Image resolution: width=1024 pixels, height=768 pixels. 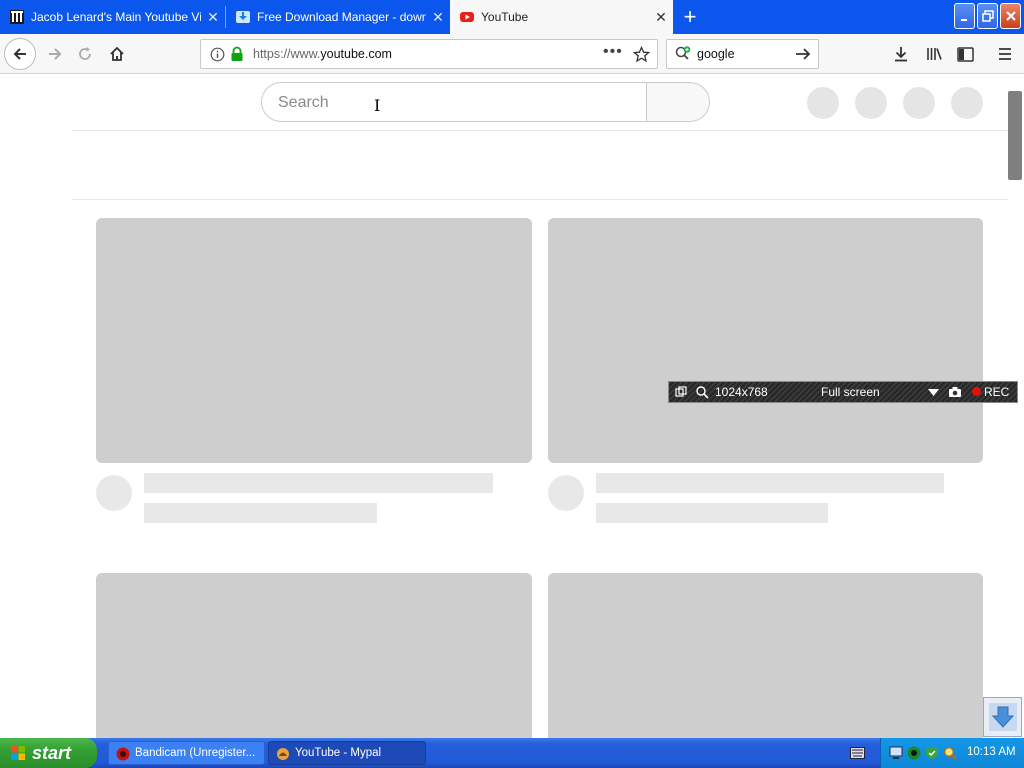 I want to click on sidebar-button, so click(x=965, y=54).